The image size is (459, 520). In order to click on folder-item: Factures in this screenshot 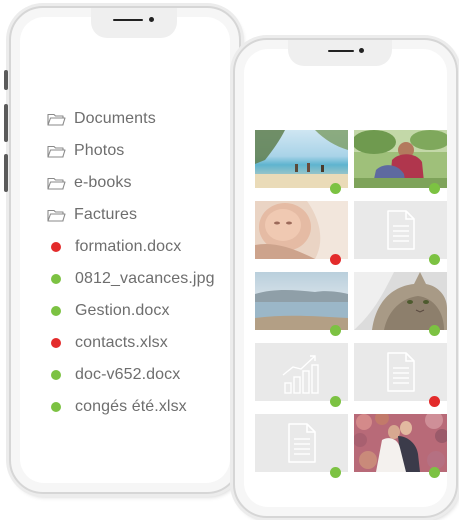, I will do `click(131, 215)`.